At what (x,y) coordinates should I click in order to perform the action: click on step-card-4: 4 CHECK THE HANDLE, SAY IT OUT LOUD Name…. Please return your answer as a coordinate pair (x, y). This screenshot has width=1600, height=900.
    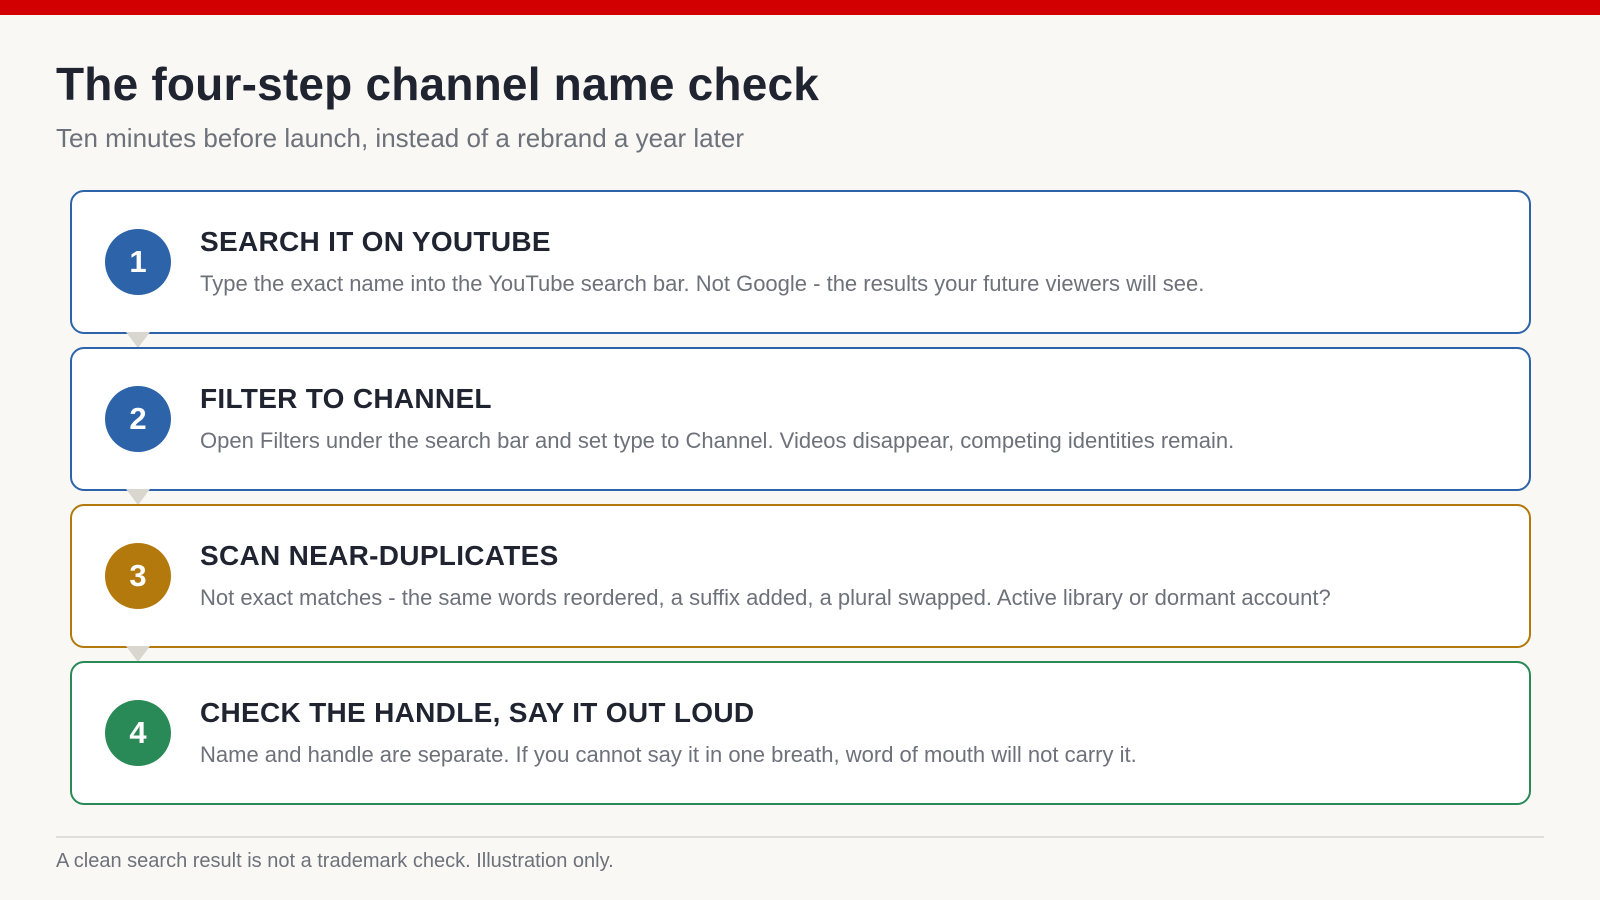
    Looking at the image, I should click on (800, 733).